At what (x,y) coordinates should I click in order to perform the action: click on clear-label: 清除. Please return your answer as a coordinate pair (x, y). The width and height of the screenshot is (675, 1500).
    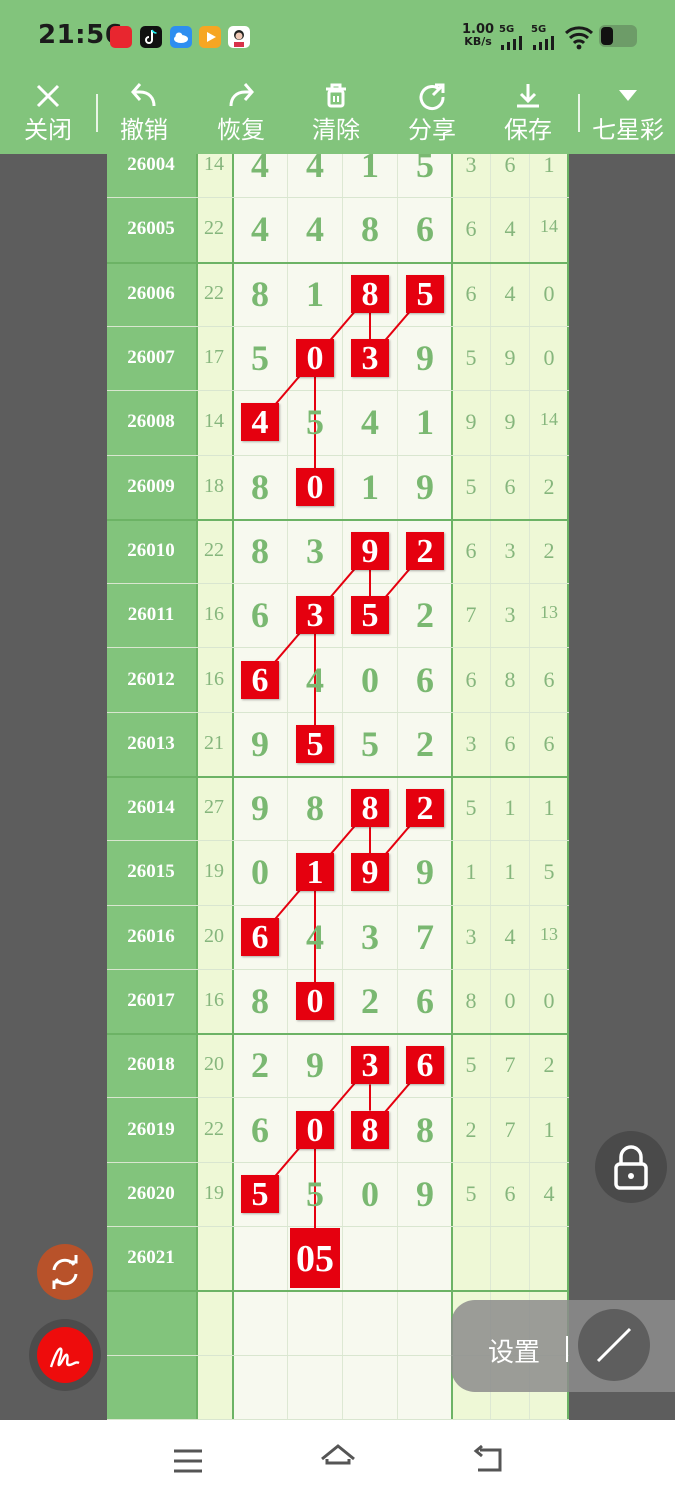
    Looking at the image, I should click on (336, 130).